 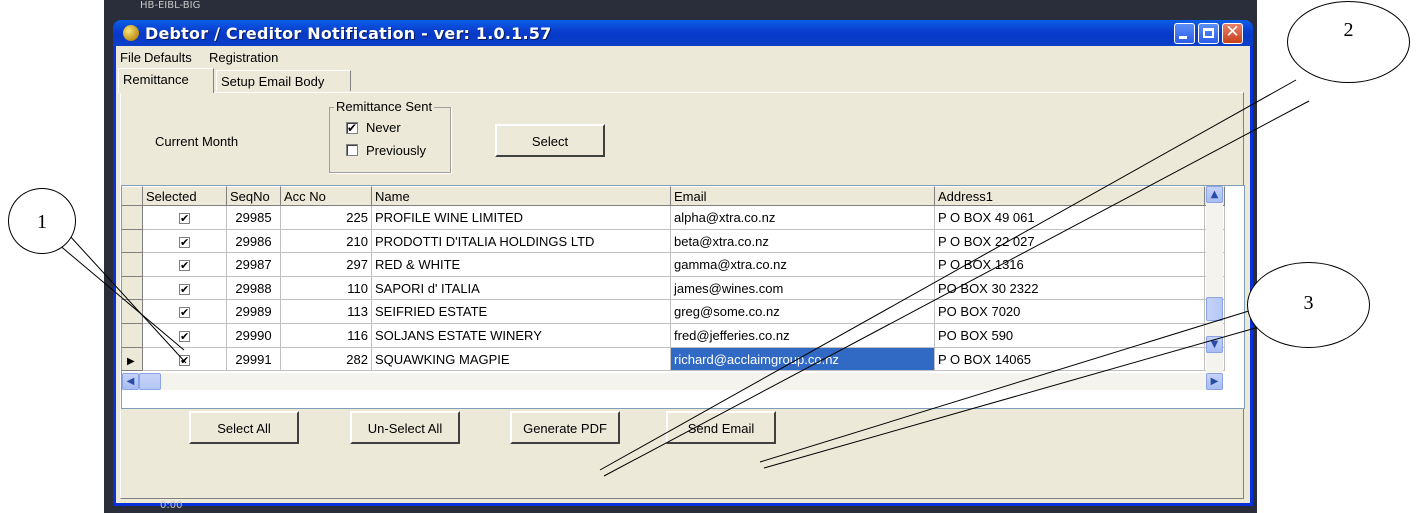 I want to click on menu-file: File, so click(x=130, y=57).